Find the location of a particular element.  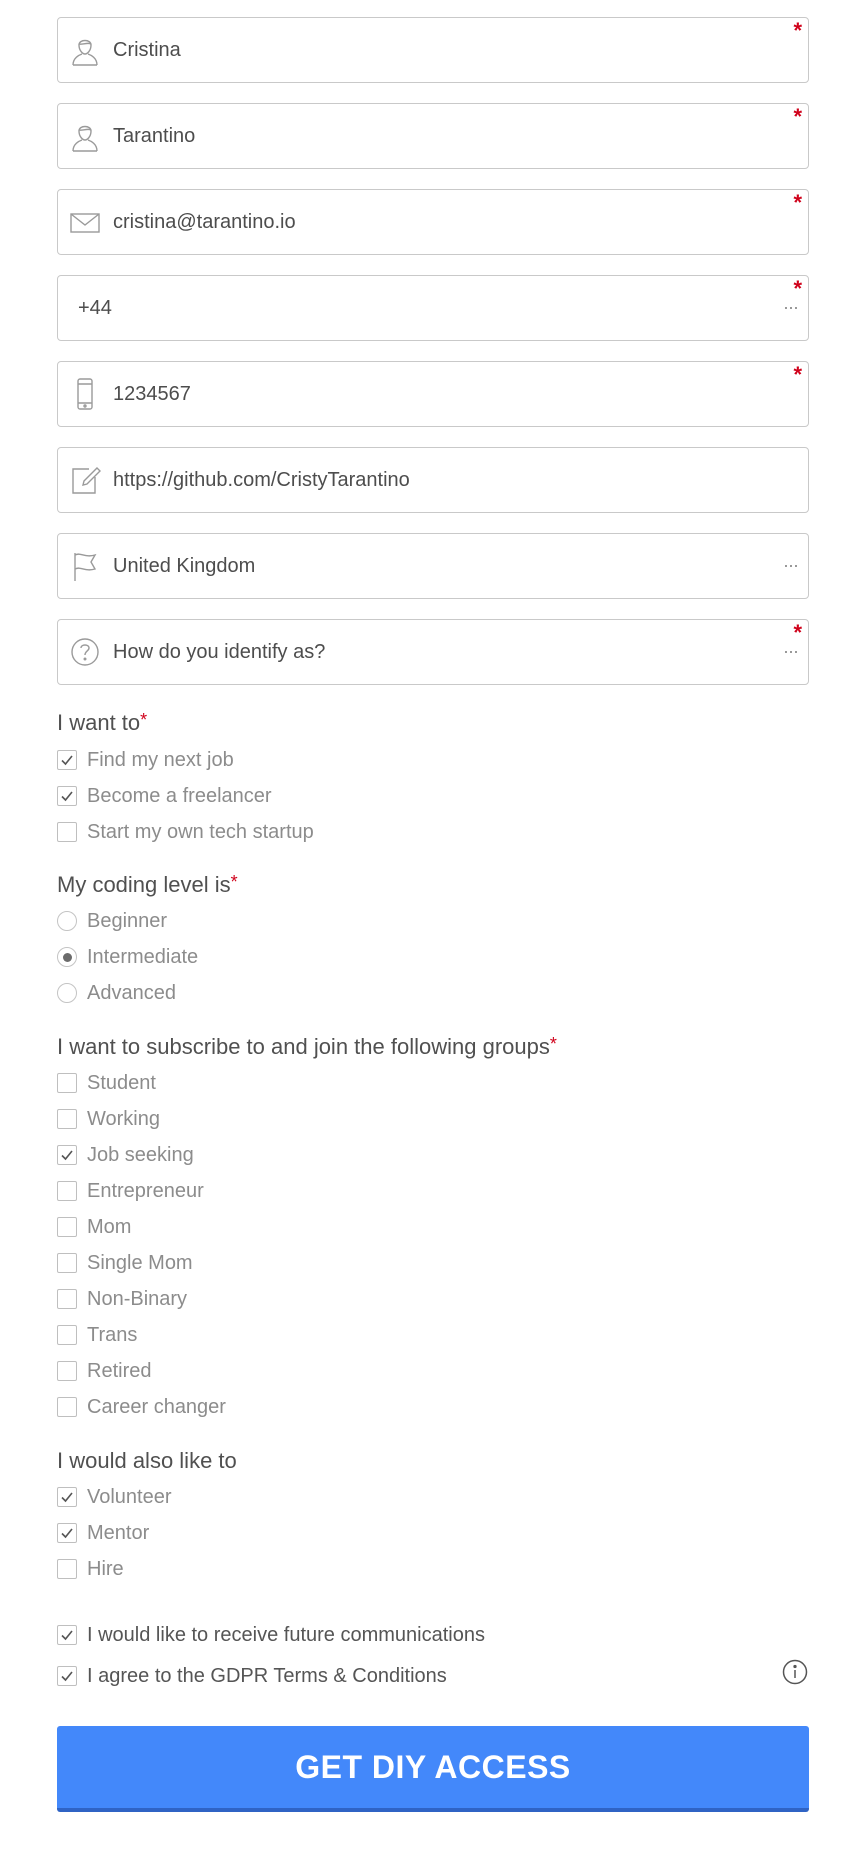

radio-dot is located at coordinates (67, 957).